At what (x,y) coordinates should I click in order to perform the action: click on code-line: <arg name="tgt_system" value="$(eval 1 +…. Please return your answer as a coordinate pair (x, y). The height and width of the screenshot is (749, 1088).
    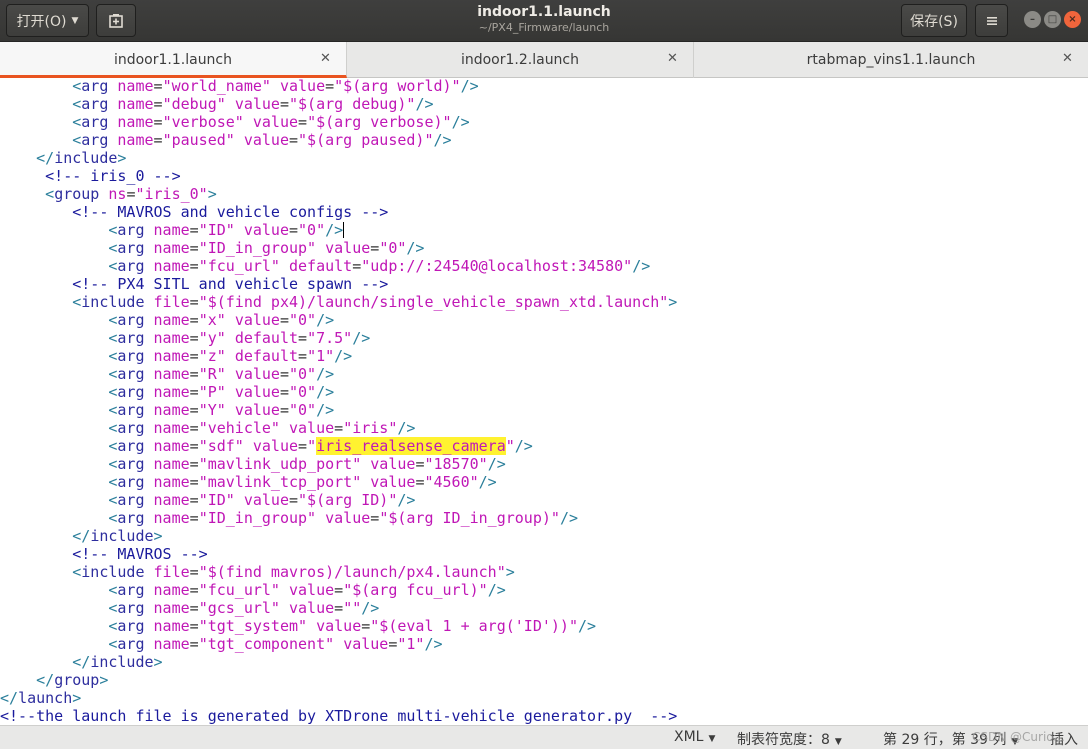
    Looking at the image, I should click on (338, 626).